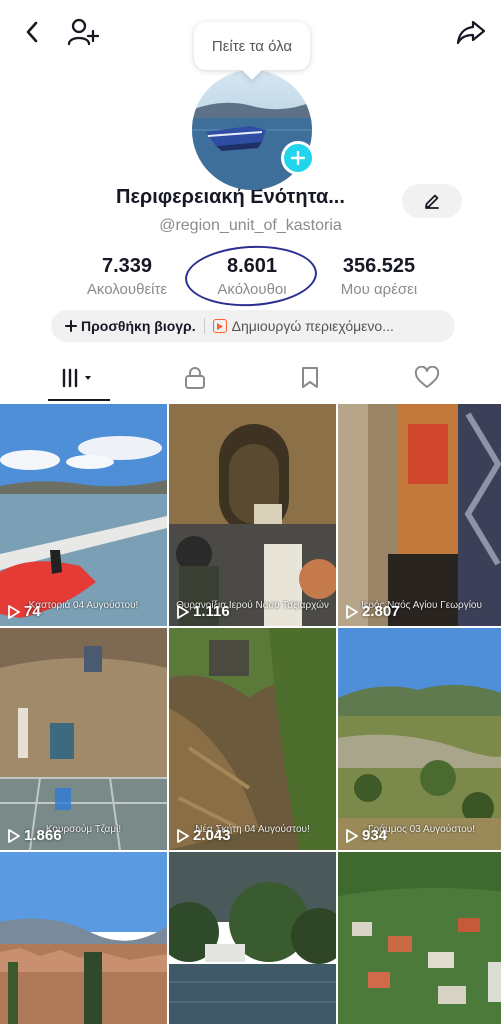 This screenshot has height=1024, width=501. What do you see at coordinates (379, 266) in the screenshot?
I see `likes-count: 356.525` at bounding box center [379, 266].